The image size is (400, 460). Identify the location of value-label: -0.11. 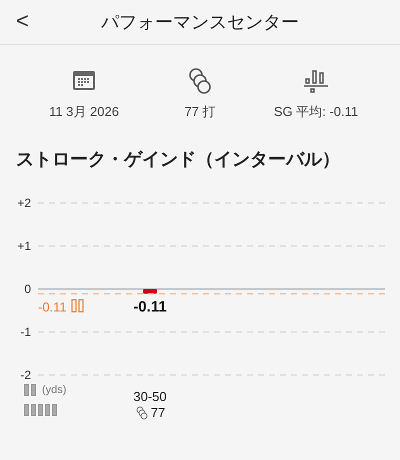
(150, 307).